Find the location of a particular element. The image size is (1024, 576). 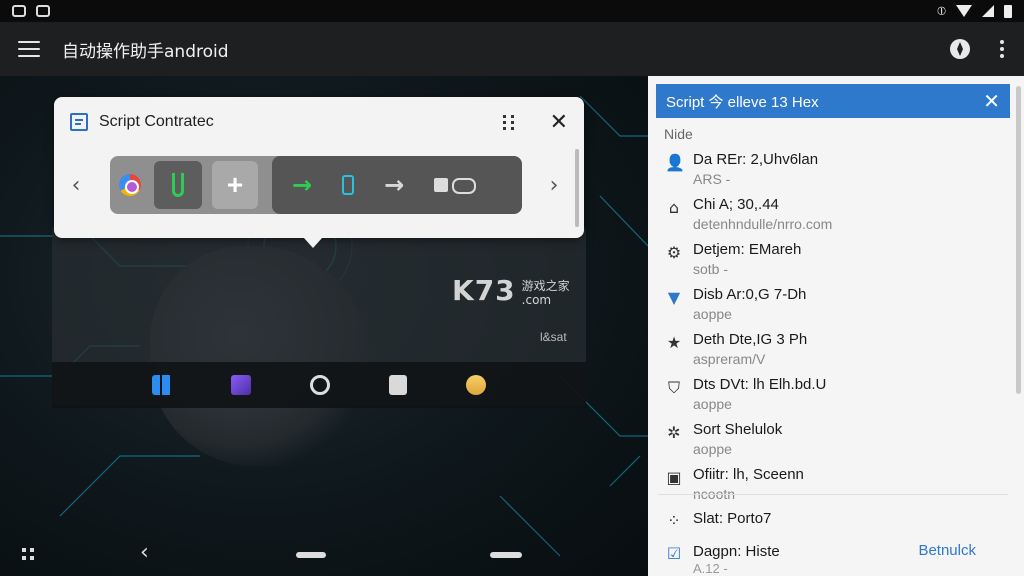

drag-handle-icon is located at coordinates (508, 122).